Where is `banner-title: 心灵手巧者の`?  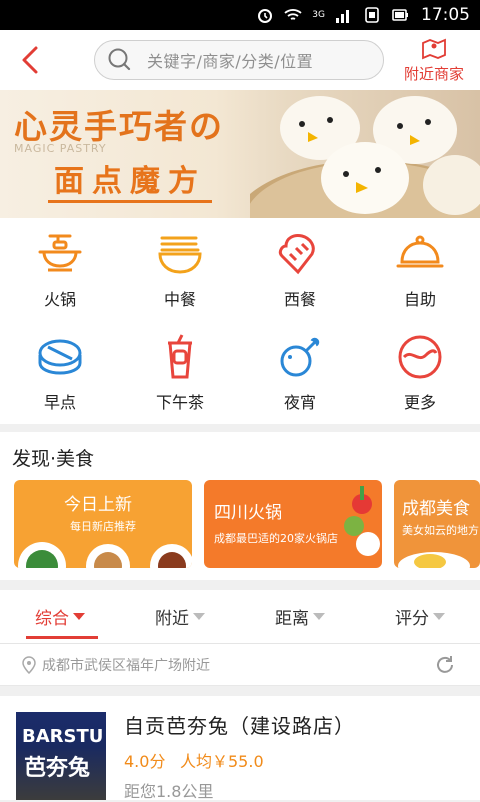
banner-title: 心灵手巧者の is located at coordinates (119, 126).